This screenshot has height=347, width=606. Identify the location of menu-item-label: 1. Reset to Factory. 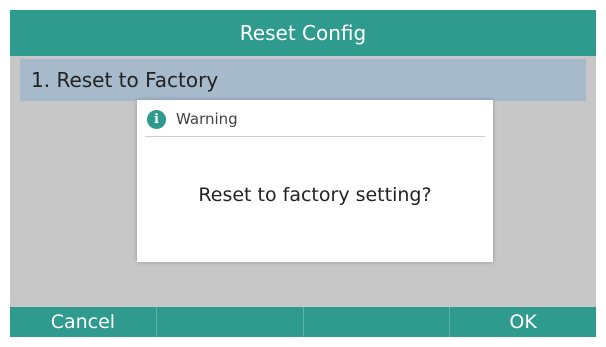
(125, 80).